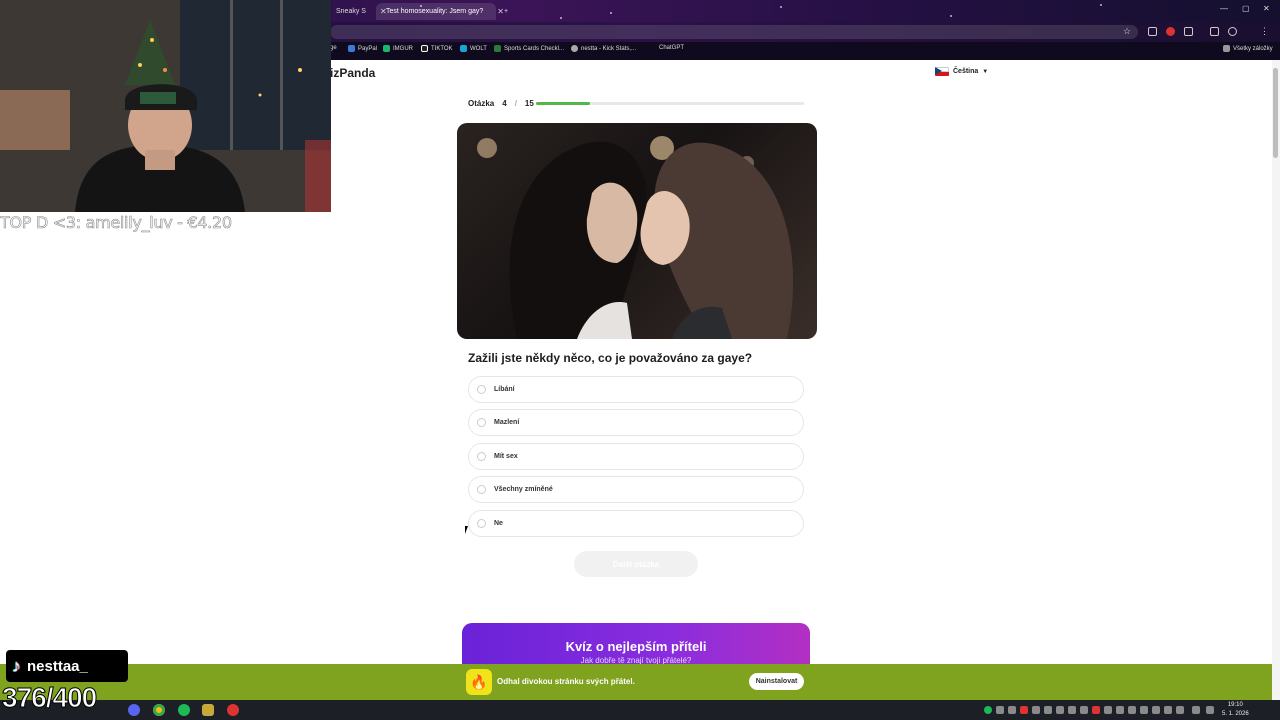  I want to click on promo-title: Kvíz o nejlepším příteli, so click(636, 646).